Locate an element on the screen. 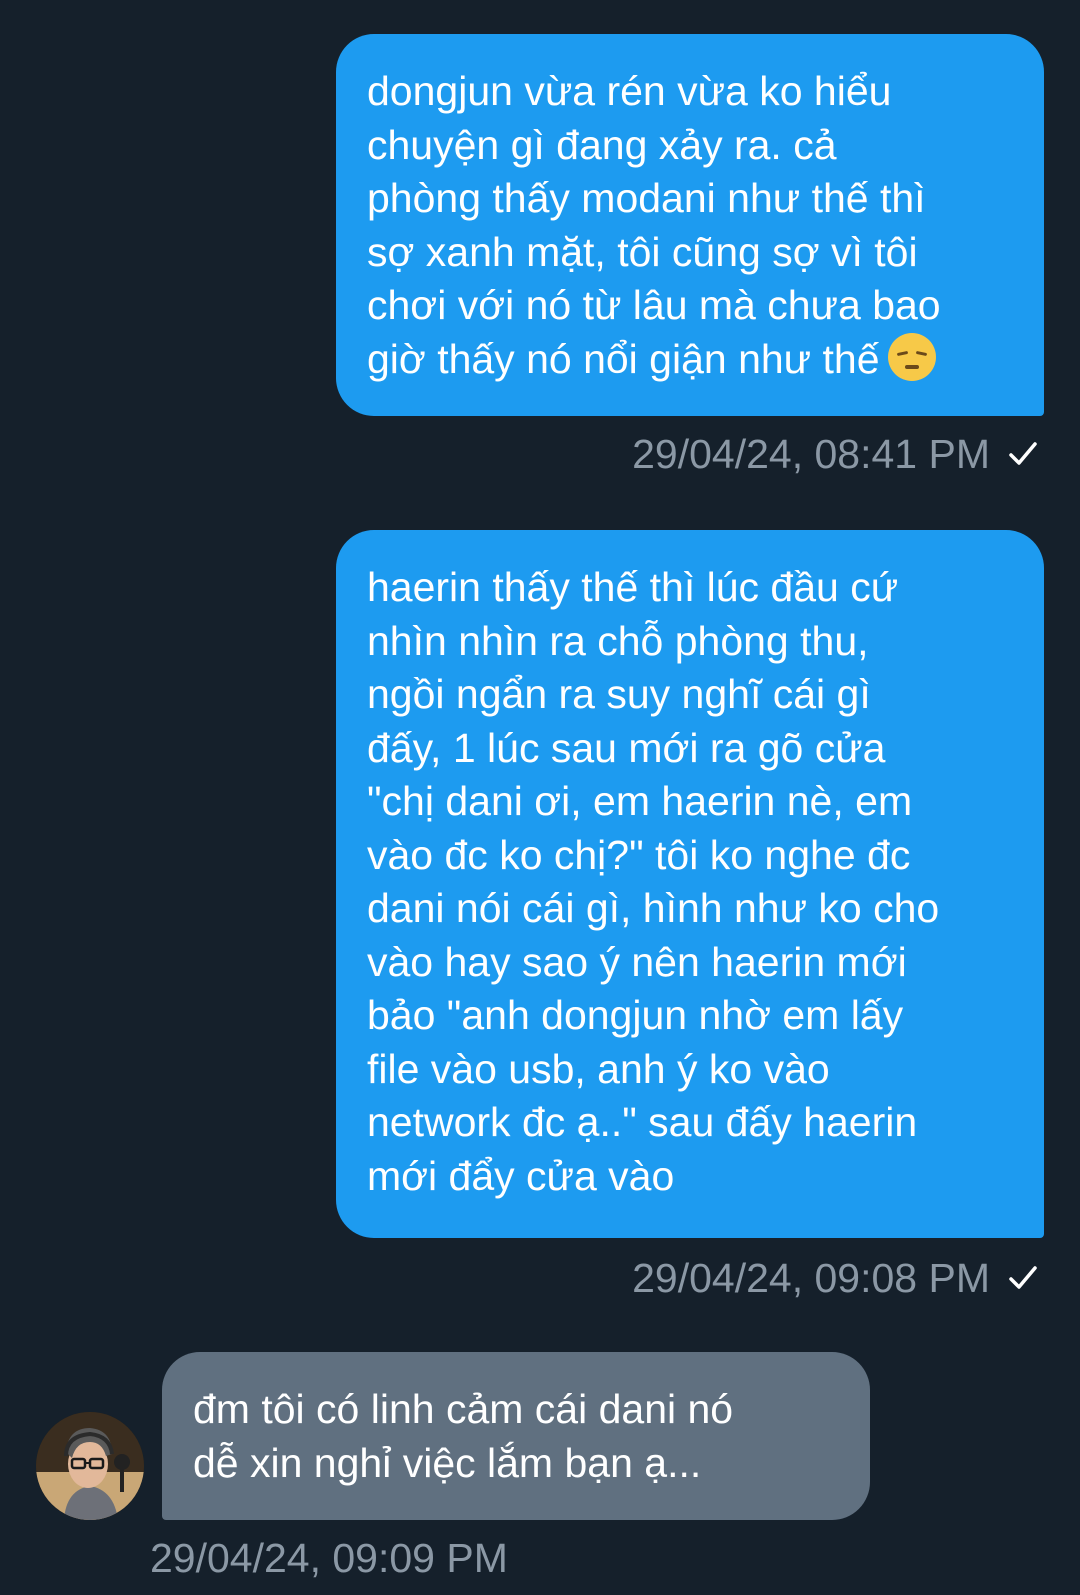 The height and width of the screenshot is (1595, 1080). avatar is located at coordinates (90, 1466).